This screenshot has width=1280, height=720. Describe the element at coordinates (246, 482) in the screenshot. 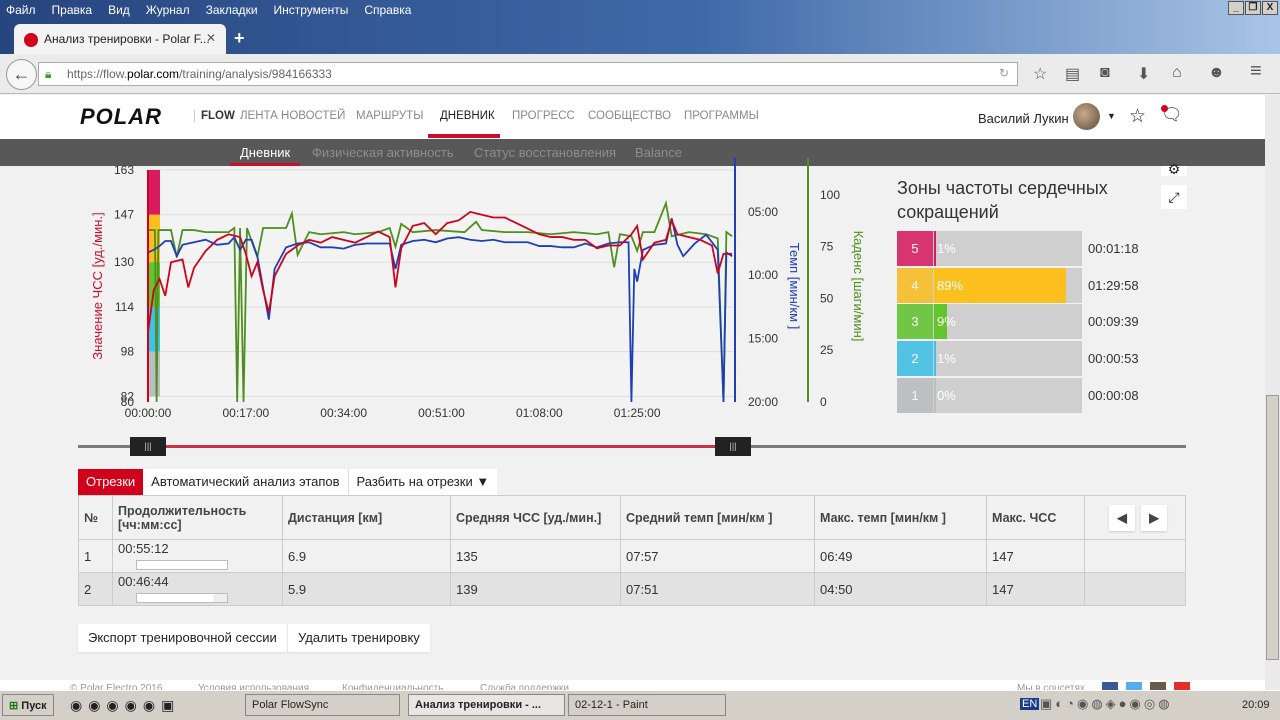

I see `tab-auto-laps: Автоматический анализ этапов` at that location.